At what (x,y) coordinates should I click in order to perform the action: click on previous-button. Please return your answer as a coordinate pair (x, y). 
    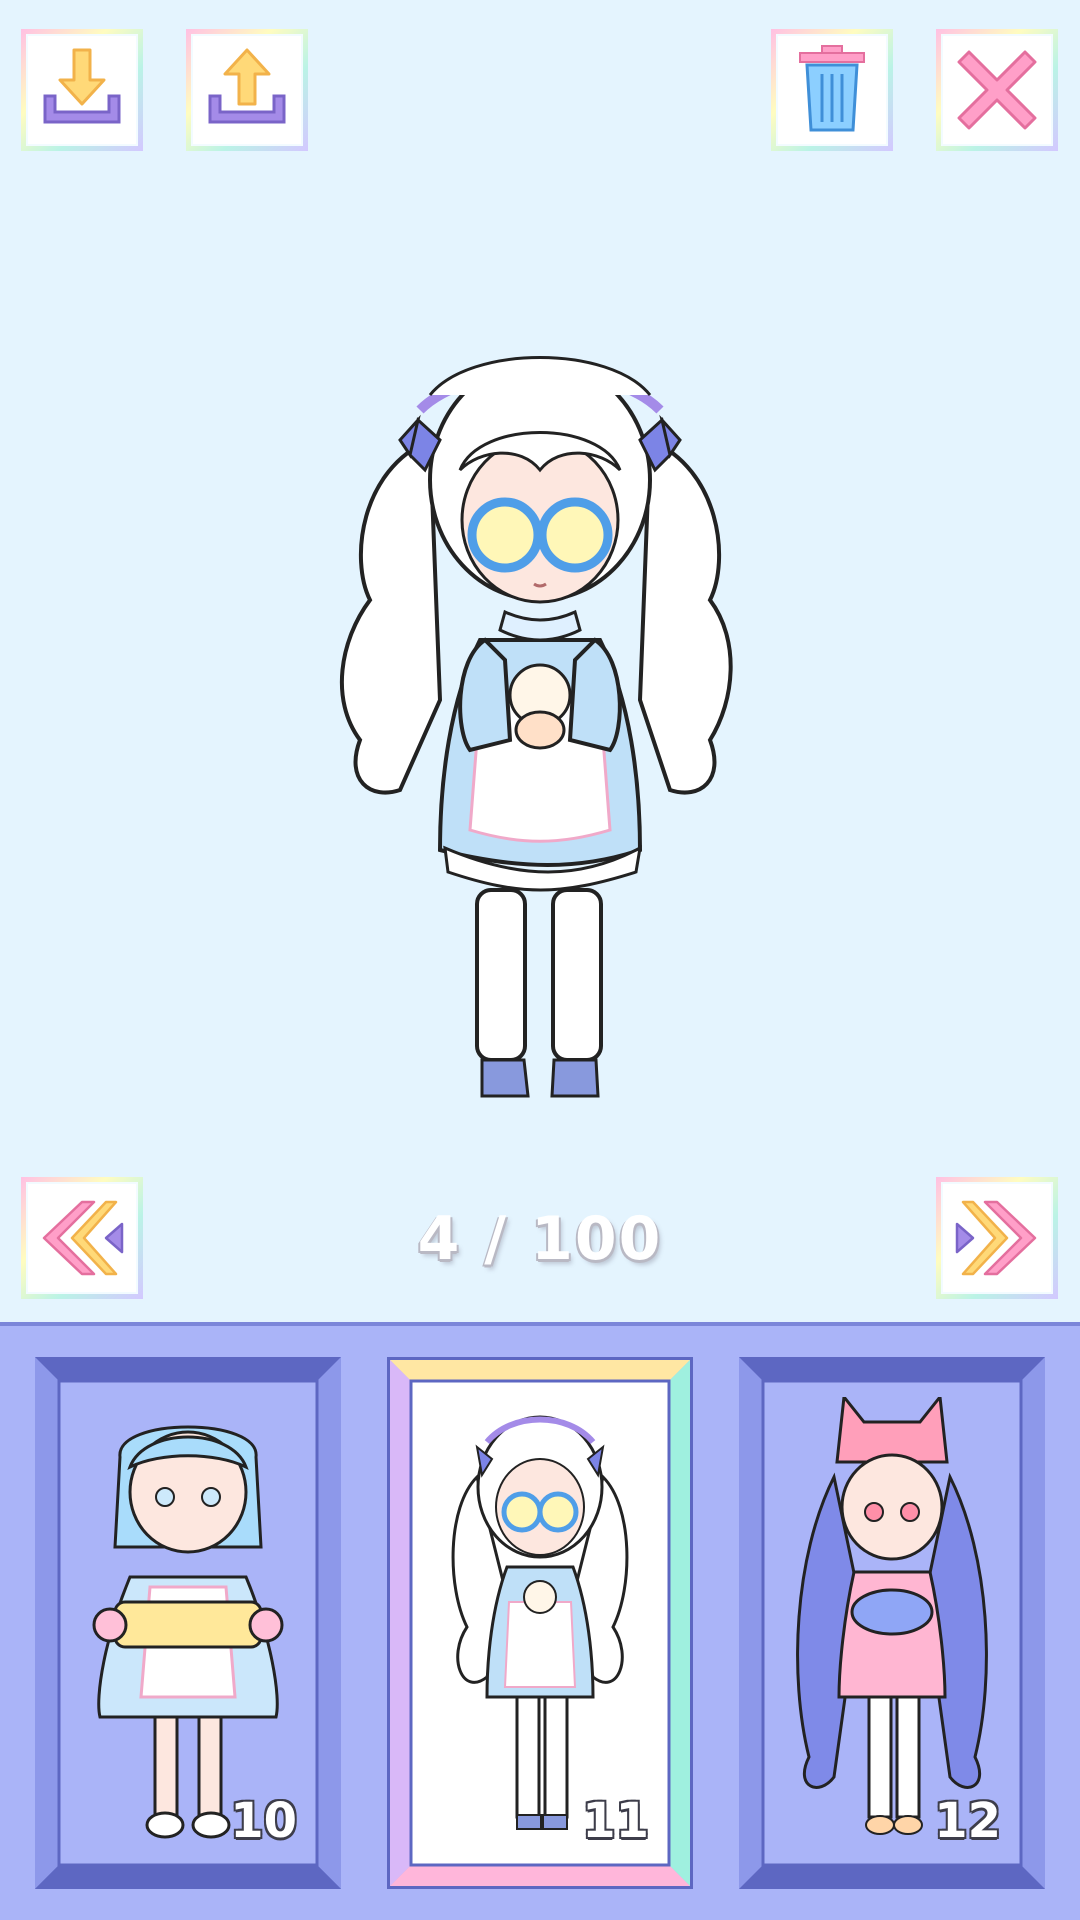
    Looking at the image, I should click on (82, 1238).